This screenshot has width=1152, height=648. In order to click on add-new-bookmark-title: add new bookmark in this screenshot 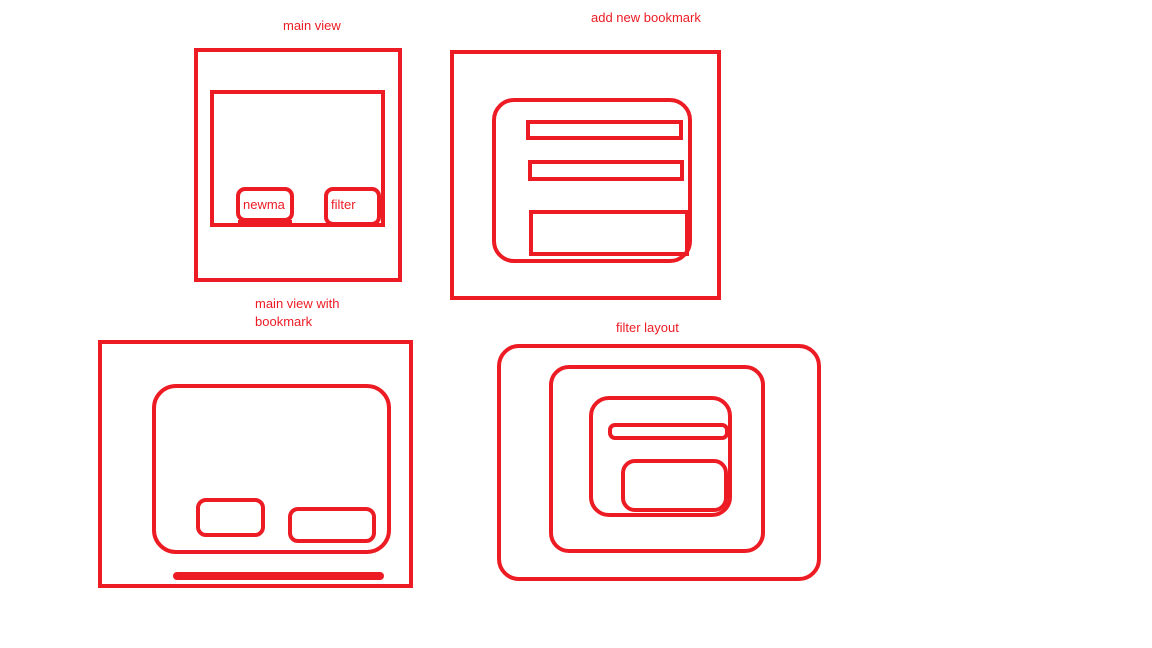, I will do `click(646, 17)`.